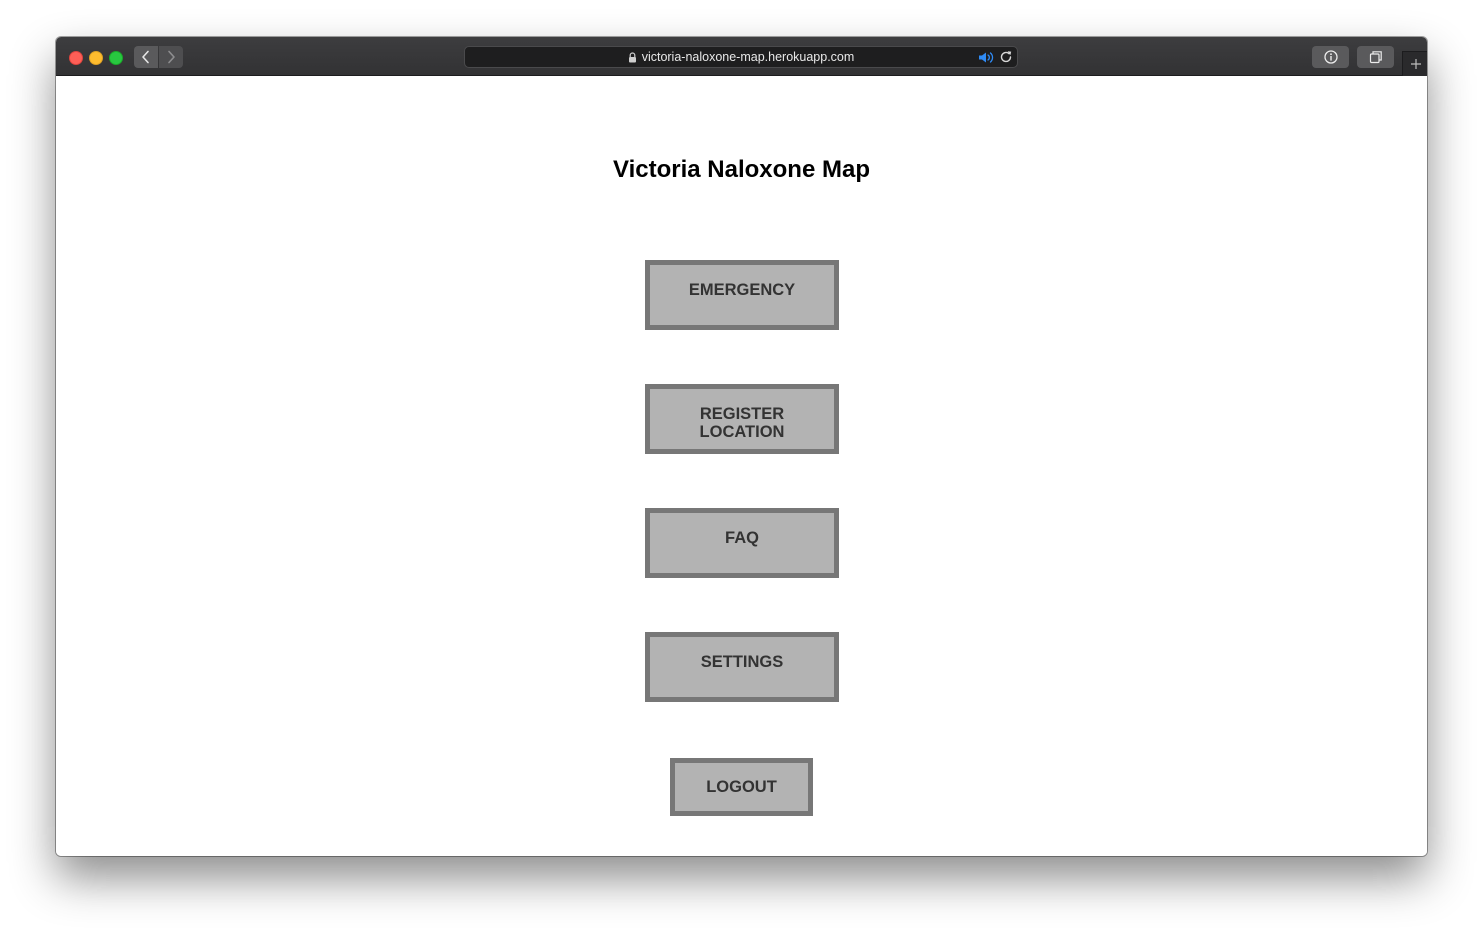 This screenshot has width=1483, height=930. I want to click on page-info-button, so click(1330, 57).